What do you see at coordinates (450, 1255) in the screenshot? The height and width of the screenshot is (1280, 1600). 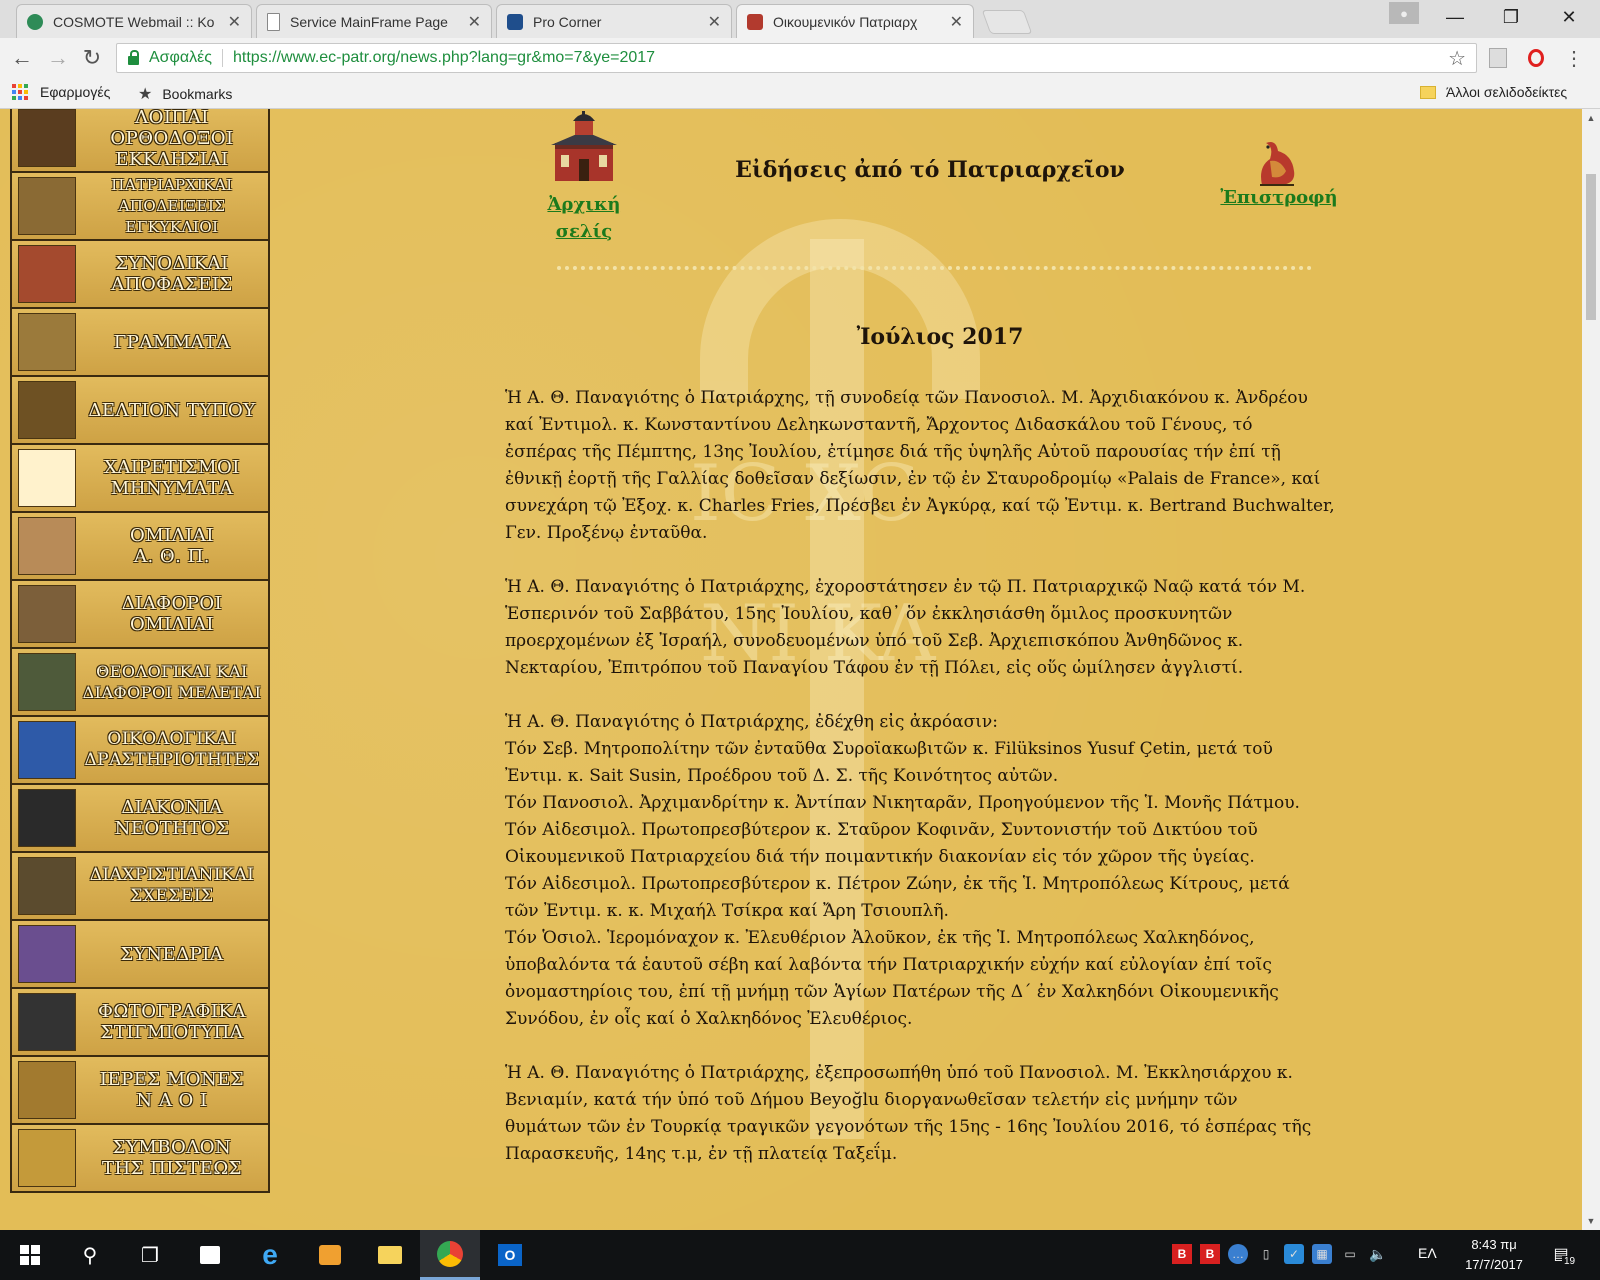 I see `chrome-icon` at bounding box center [450, 1255].